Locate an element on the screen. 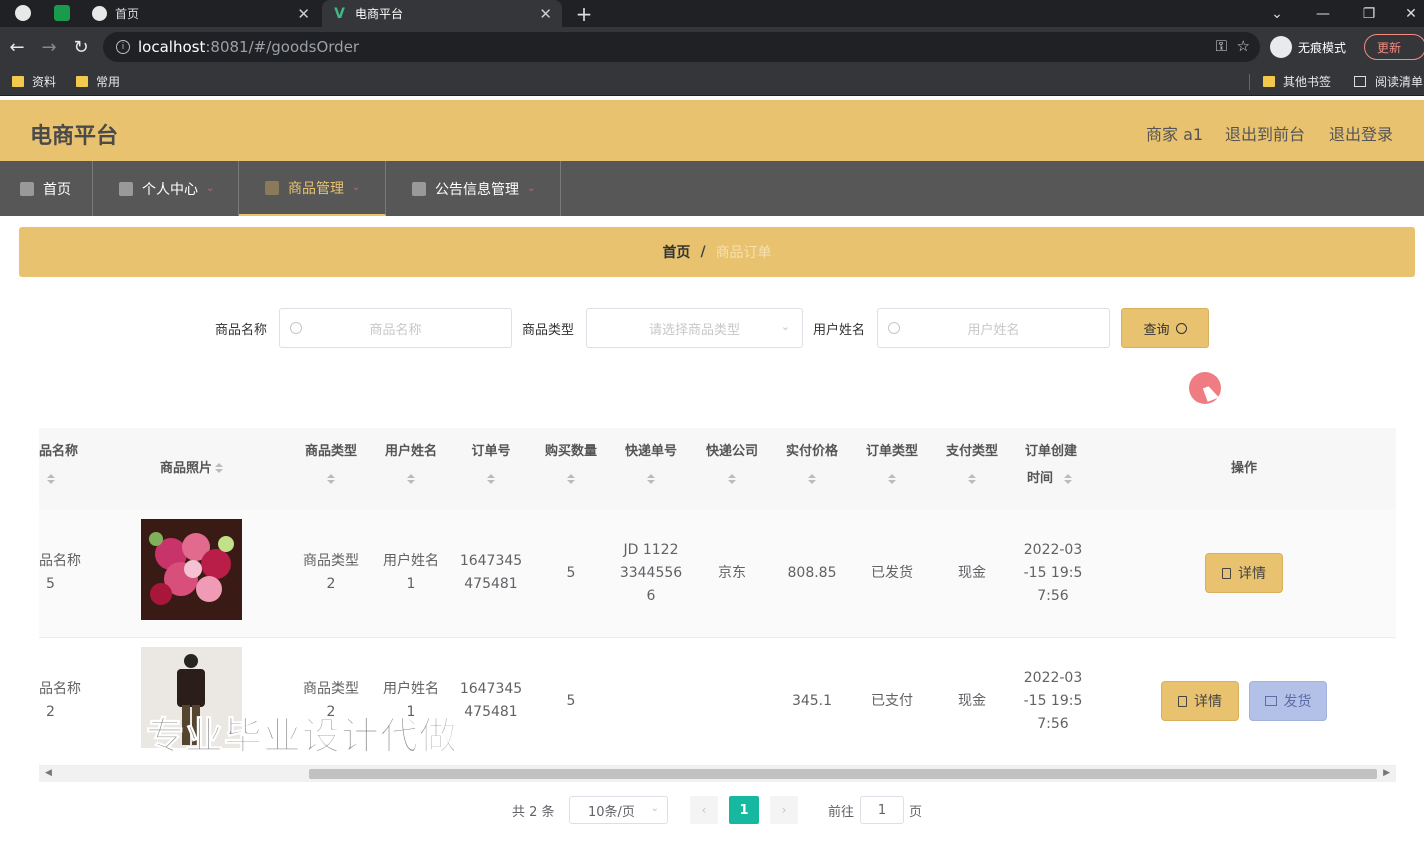 This screenshot has height=864, width=1424. goto-label: 前往 is located at coordinates (841, 812).